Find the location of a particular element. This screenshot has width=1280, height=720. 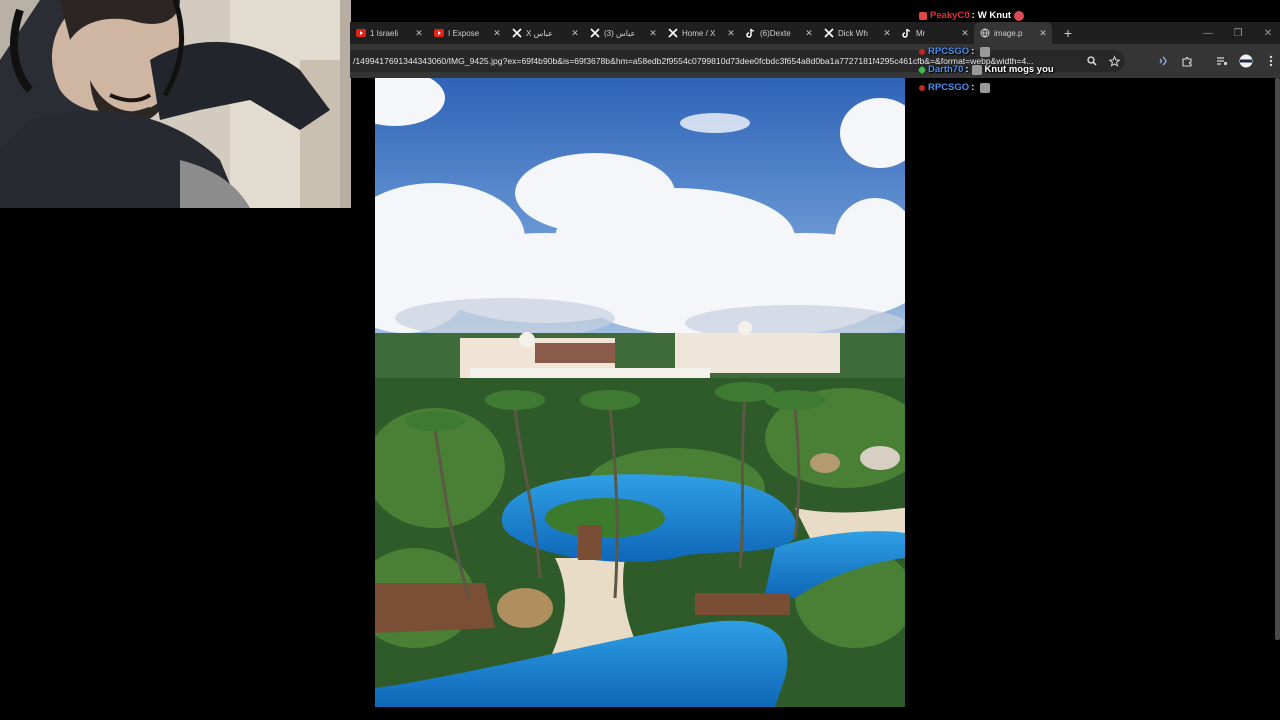

media-control-icon is located at coordinates (1222, 61).